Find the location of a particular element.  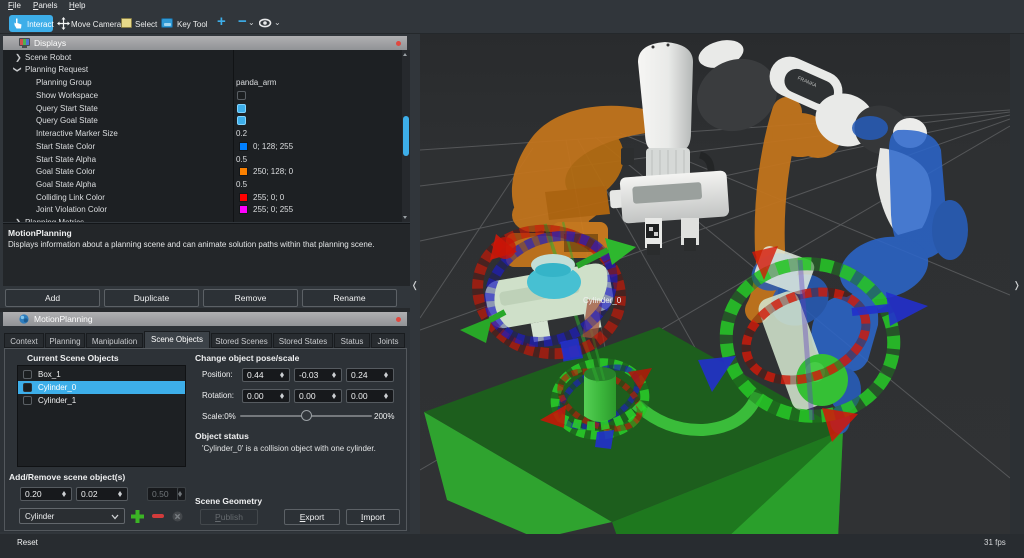

svg-text: Cylinder_0 is located at coordinates (602, 300).